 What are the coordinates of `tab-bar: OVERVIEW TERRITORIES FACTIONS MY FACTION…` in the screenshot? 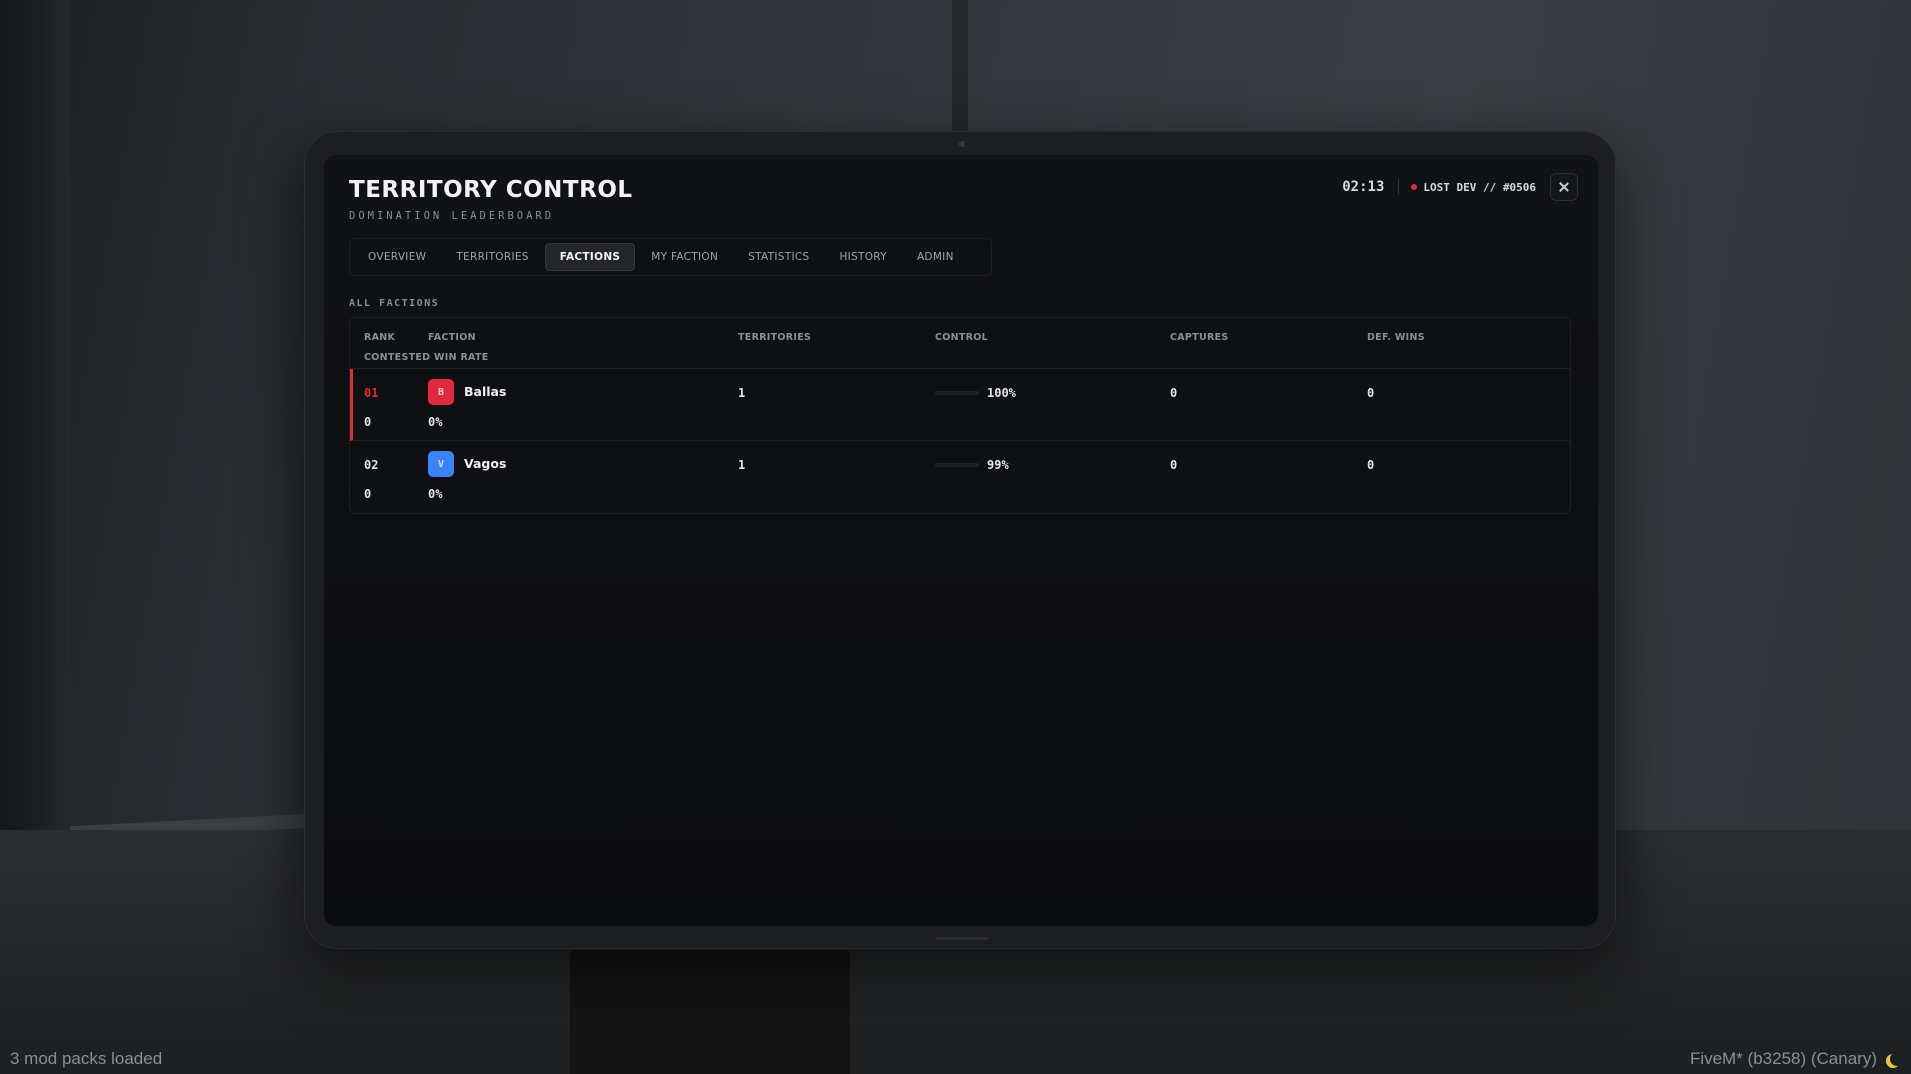 It's located at (670, 257).